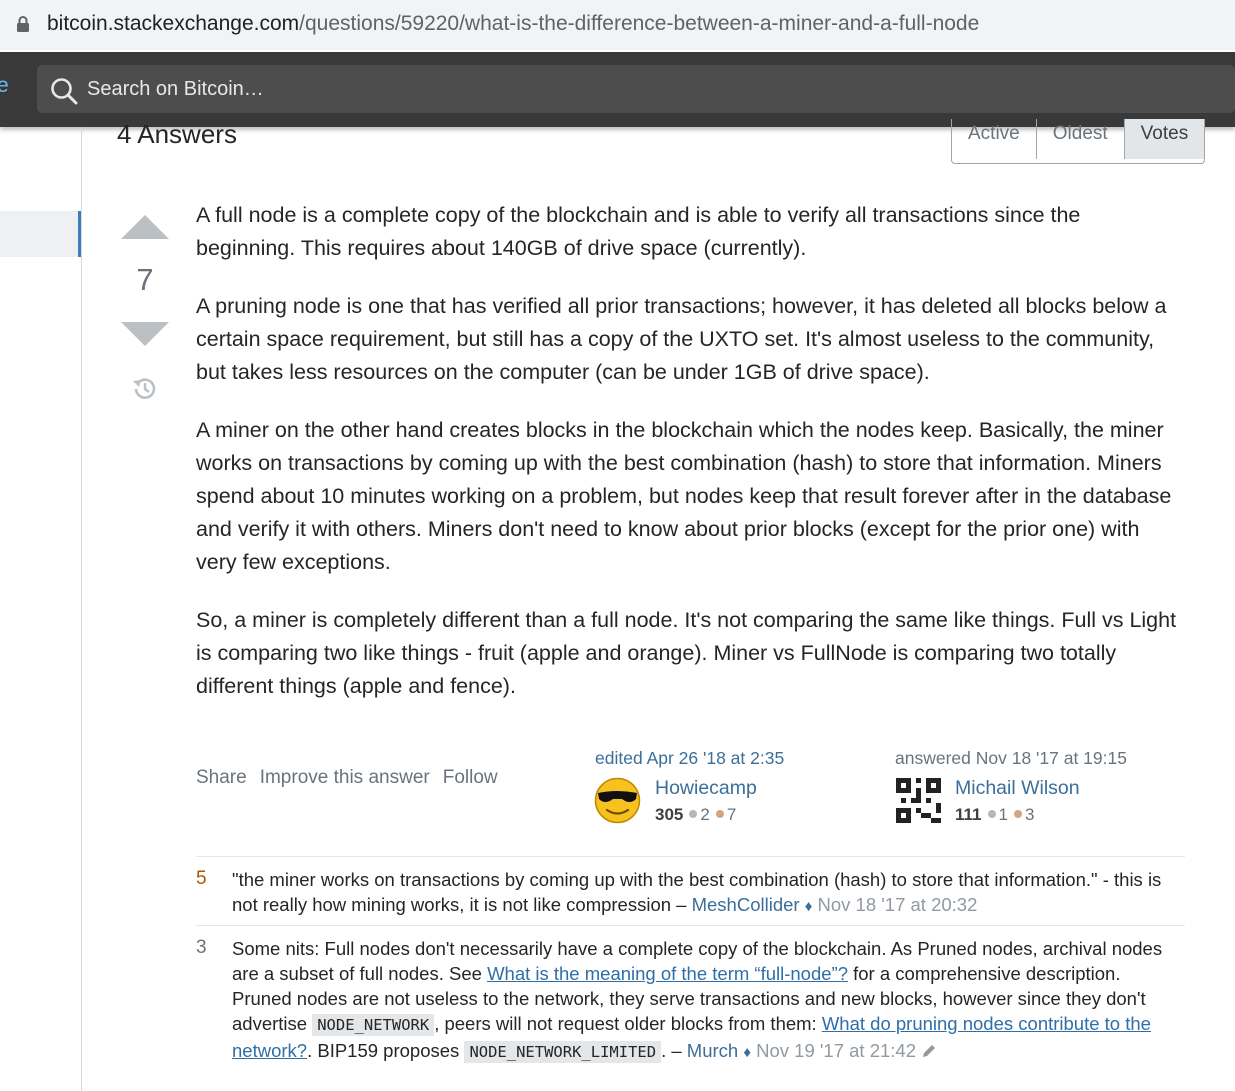  What do you see at coordinates (41, 609) in the screenshot?
I see `left-sidebar` at bounding box center [41, 609].